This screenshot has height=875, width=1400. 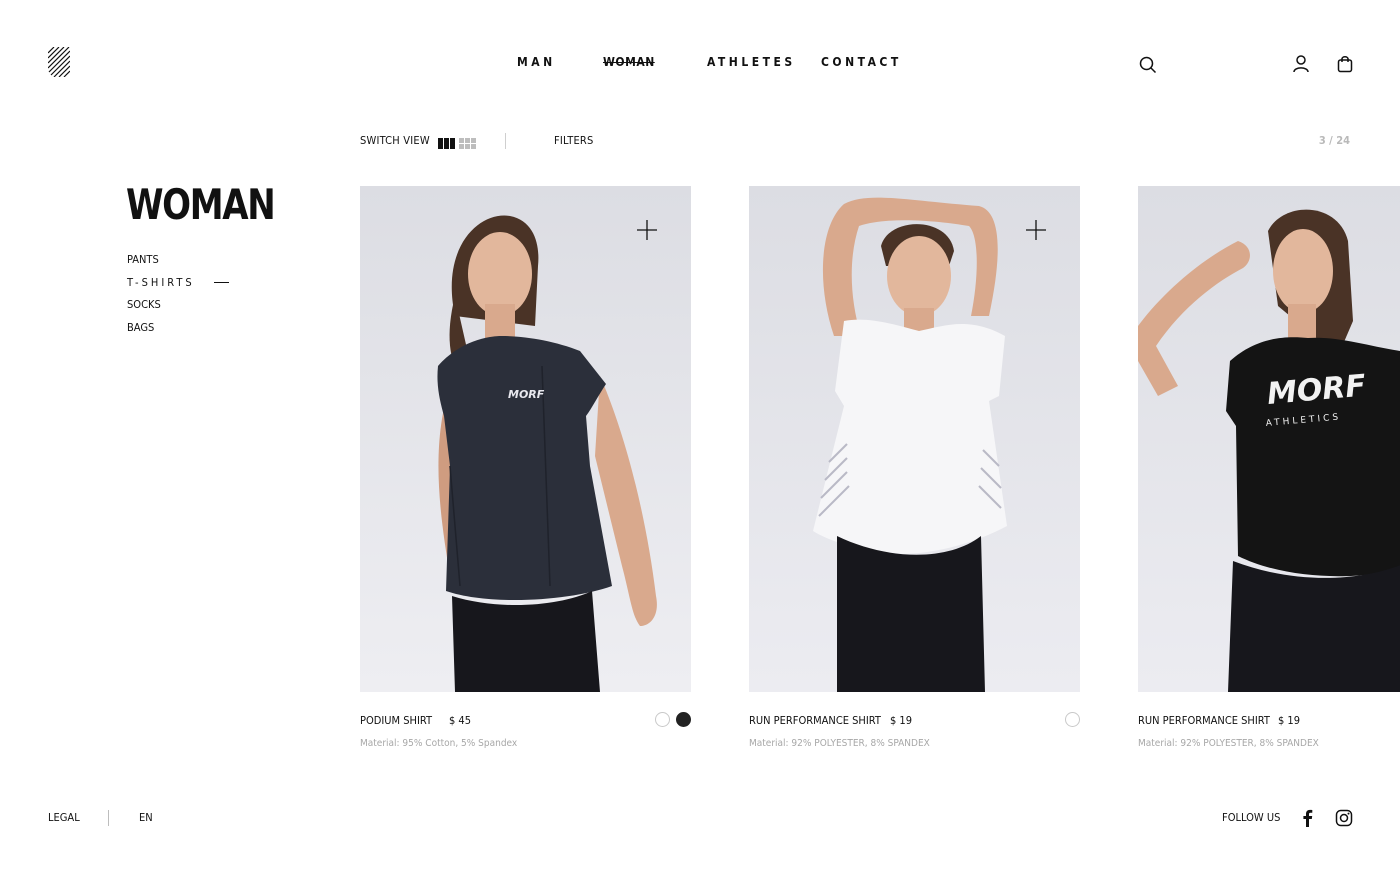 What do you see at coordinates (182, 308) in the screenshot?
I see `category-socks: SOCKS` at bounding box center [182, 308].